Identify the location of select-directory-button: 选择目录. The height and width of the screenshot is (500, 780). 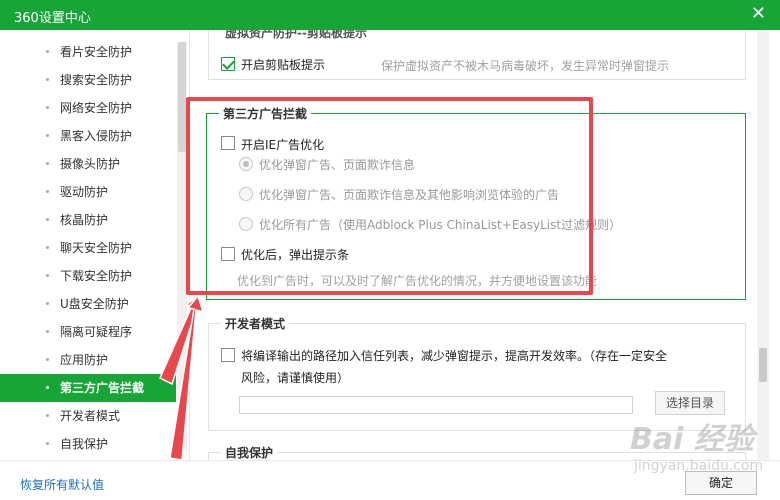
(690, 403).